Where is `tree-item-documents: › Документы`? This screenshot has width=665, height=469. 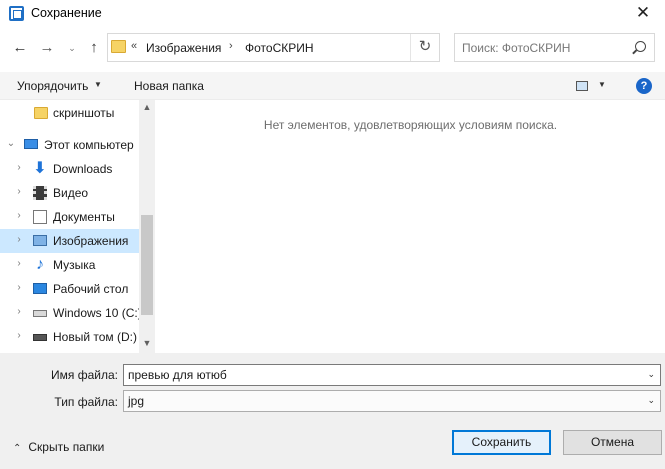 tree-item-documents: › Документы is located at coordinates (69, 217).